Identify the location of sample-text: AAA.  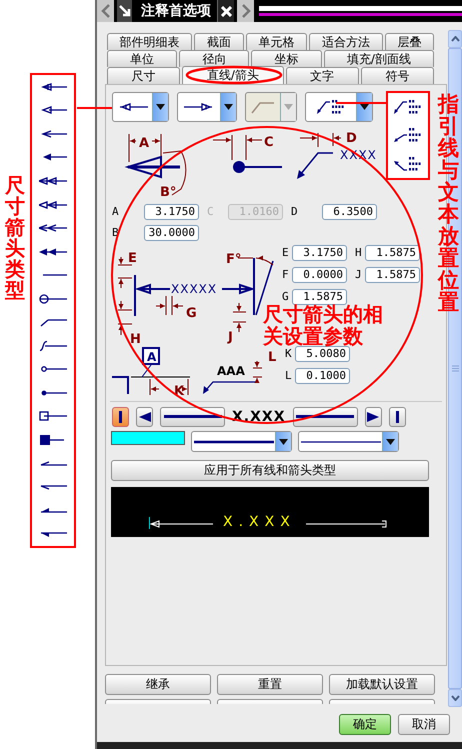
(231, 371).